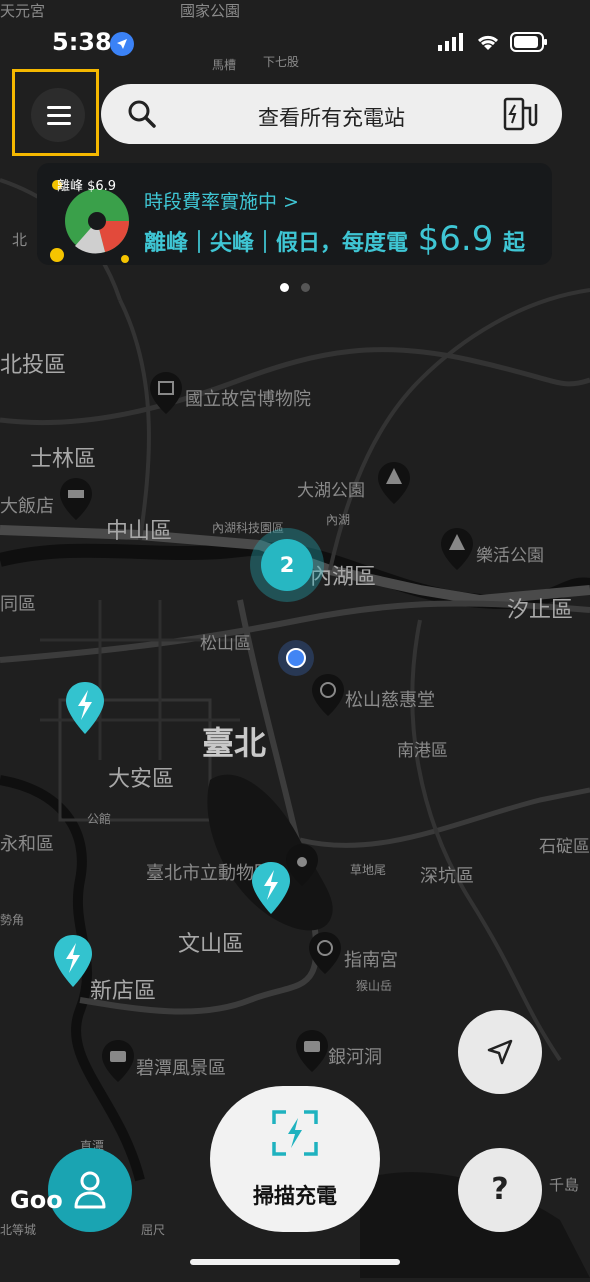  Describe the element at coordinates (374, 986) in the screenshot. I see `map-label: 猴山岳` at that location.